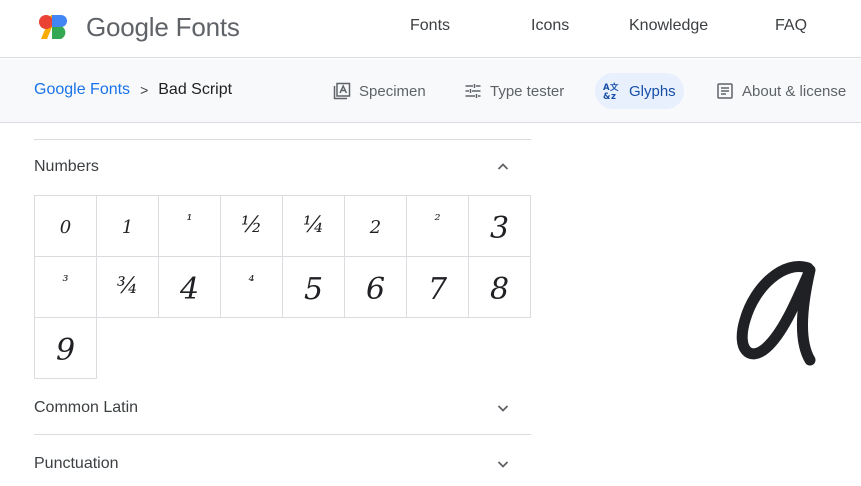  I want to click on breadcrumb: Google Fonts > Bad Script, so click(133, 90).